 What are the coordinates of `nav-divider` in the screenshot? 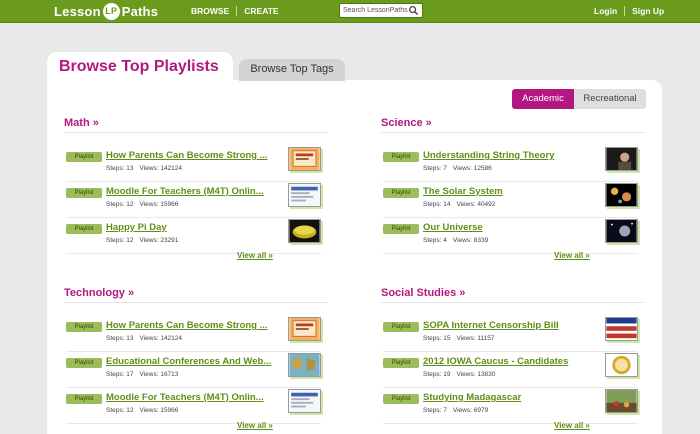 It's located at (237, 11).